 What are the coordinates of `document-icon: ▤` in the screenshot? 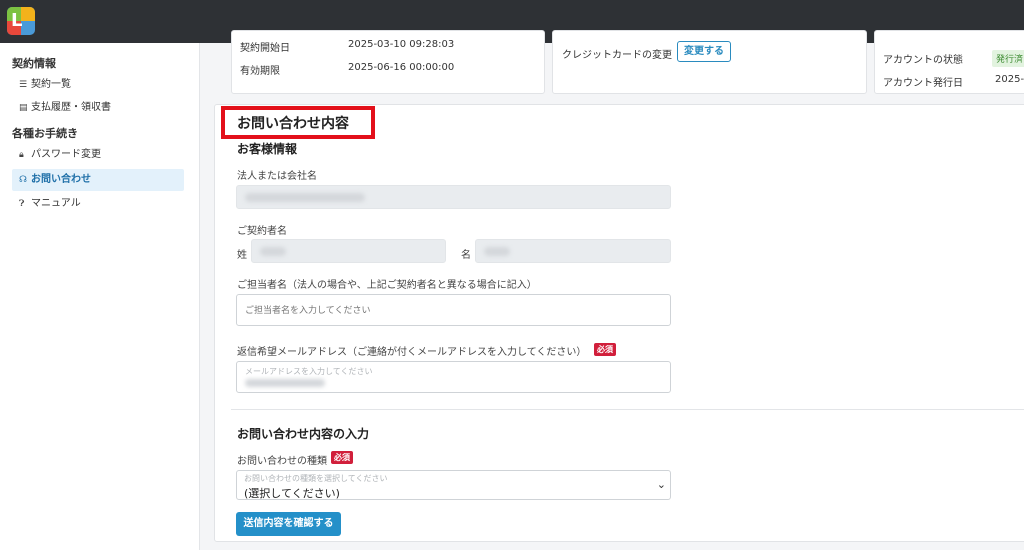 It's located at (23, 108).